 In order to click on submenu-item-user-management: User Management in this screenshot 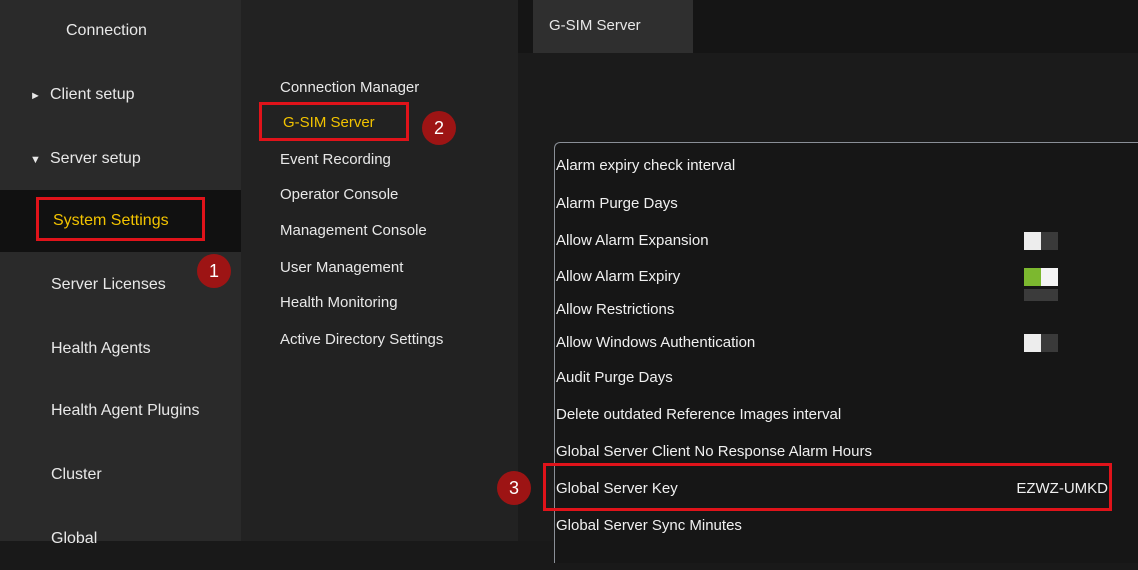, I will do `click(341, 267)`.